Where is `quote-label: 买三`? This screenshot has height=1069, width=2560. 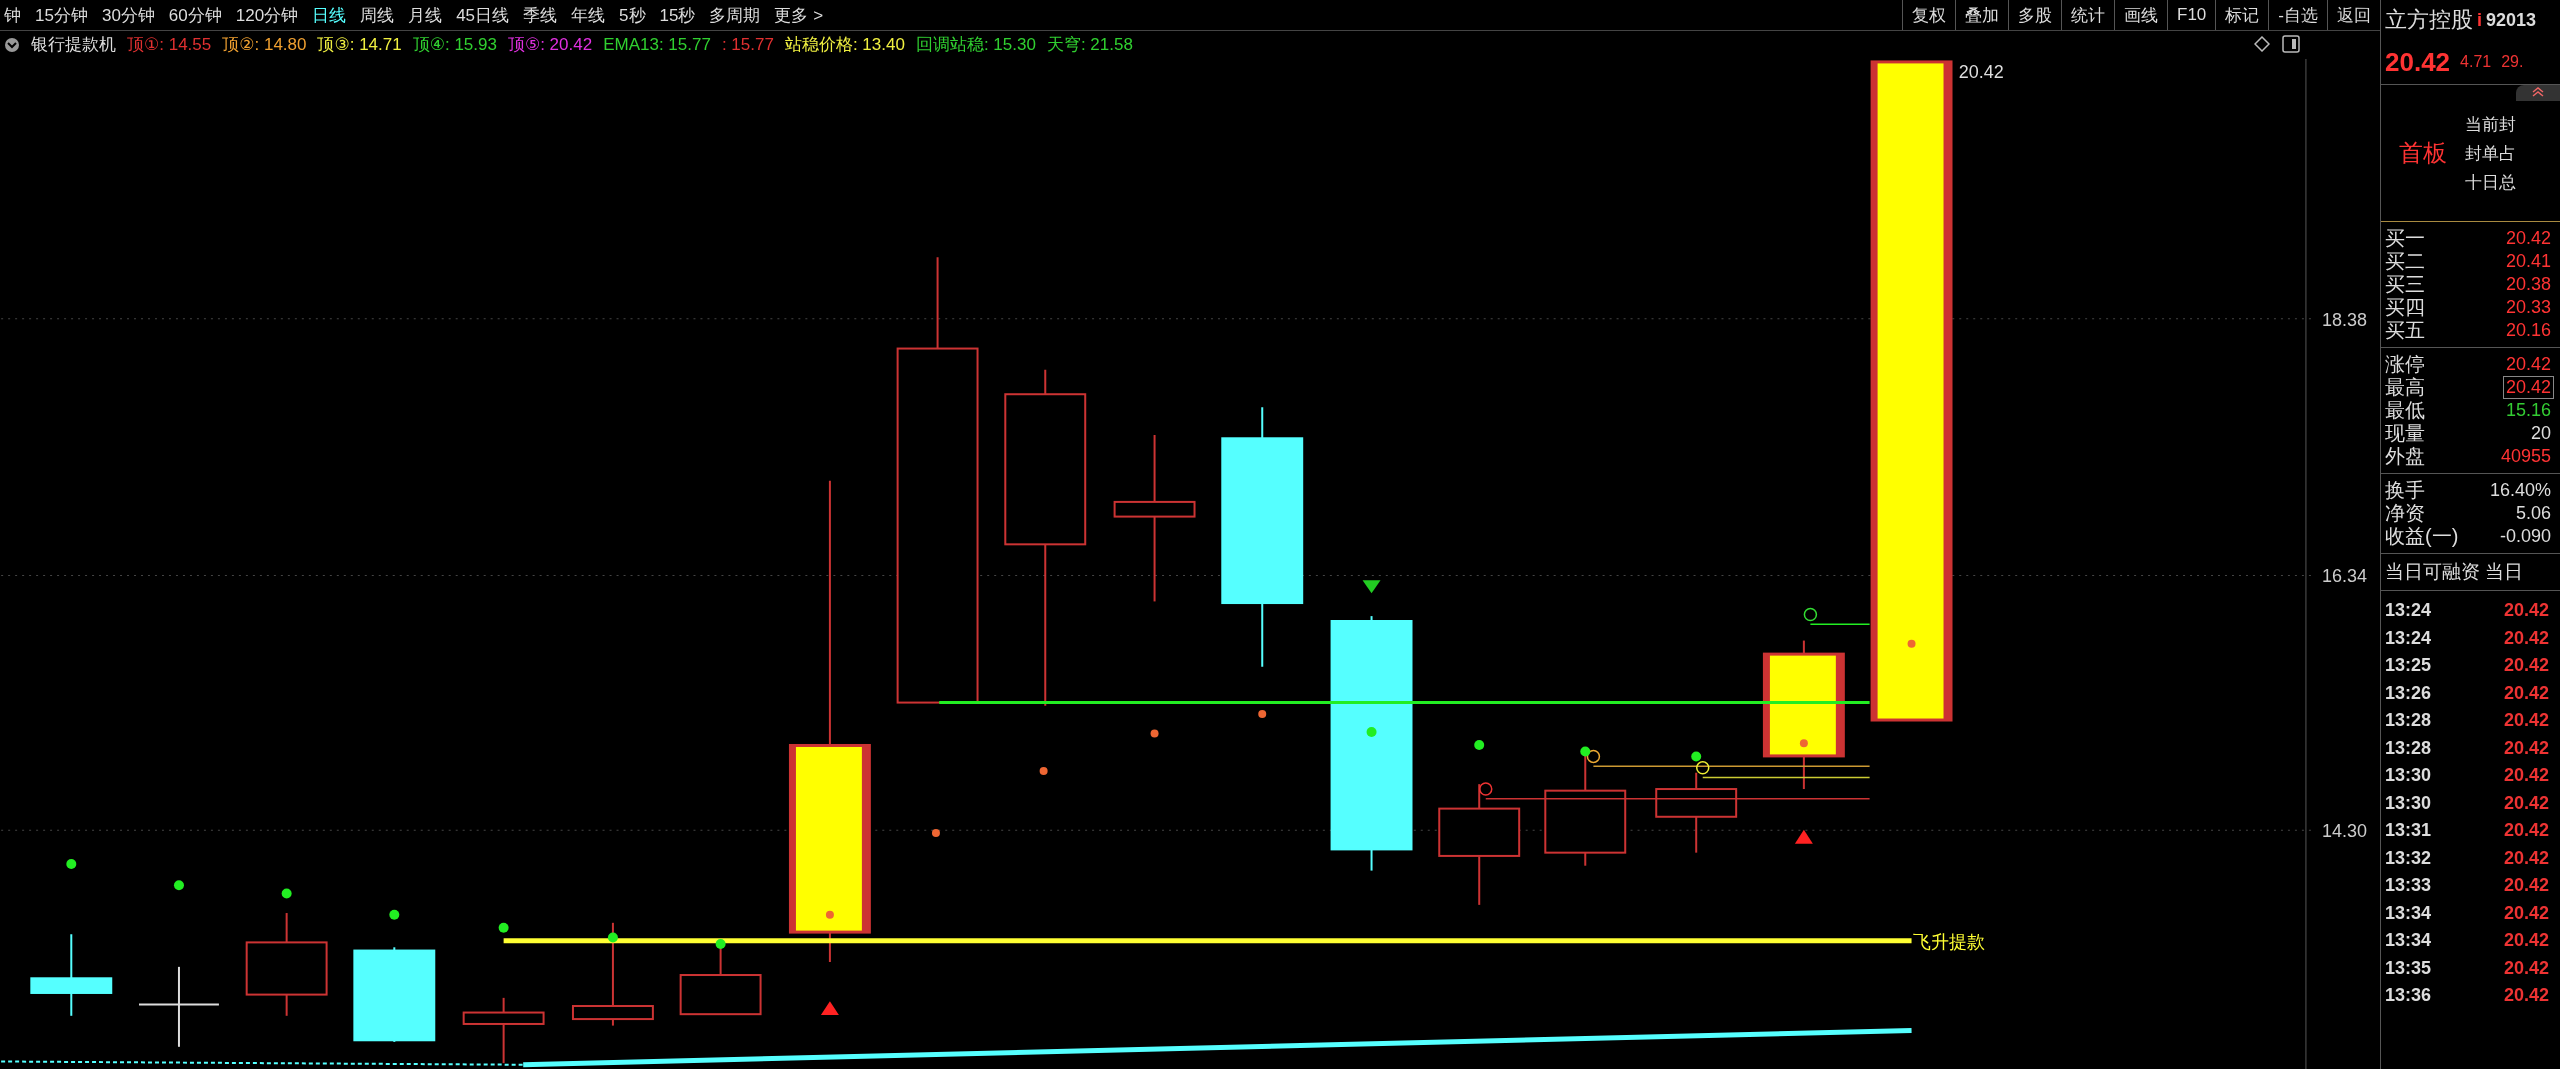 quote-label: 买三 is located at coordinates (2405, 284).